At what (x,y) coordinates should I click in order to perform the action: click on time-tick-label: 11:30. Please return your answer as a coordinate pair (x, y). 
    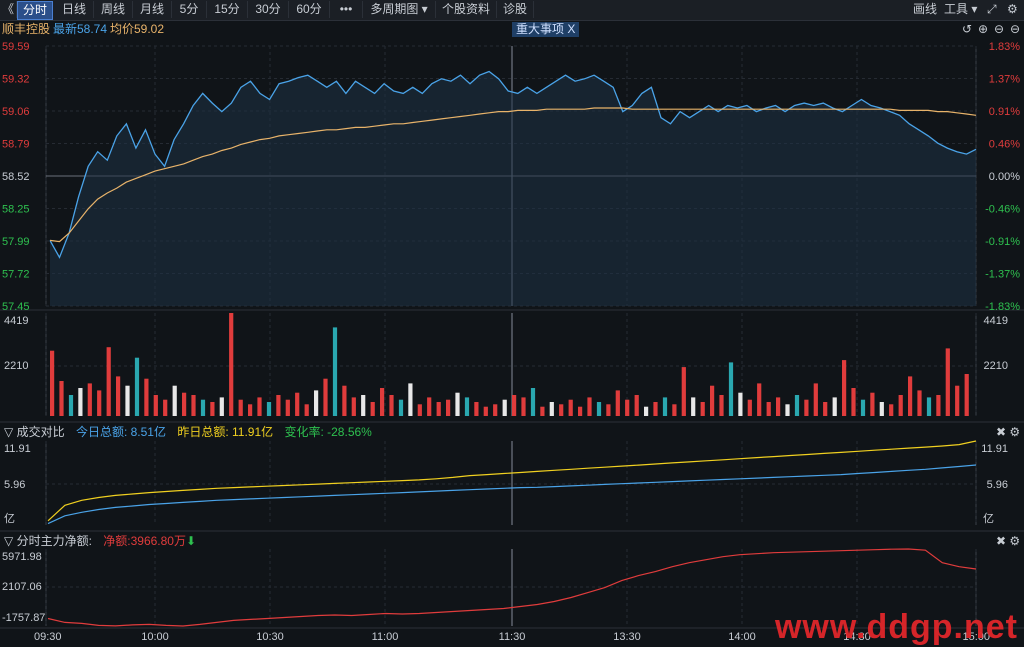
    Looking at the image, I should click on (512, 637).